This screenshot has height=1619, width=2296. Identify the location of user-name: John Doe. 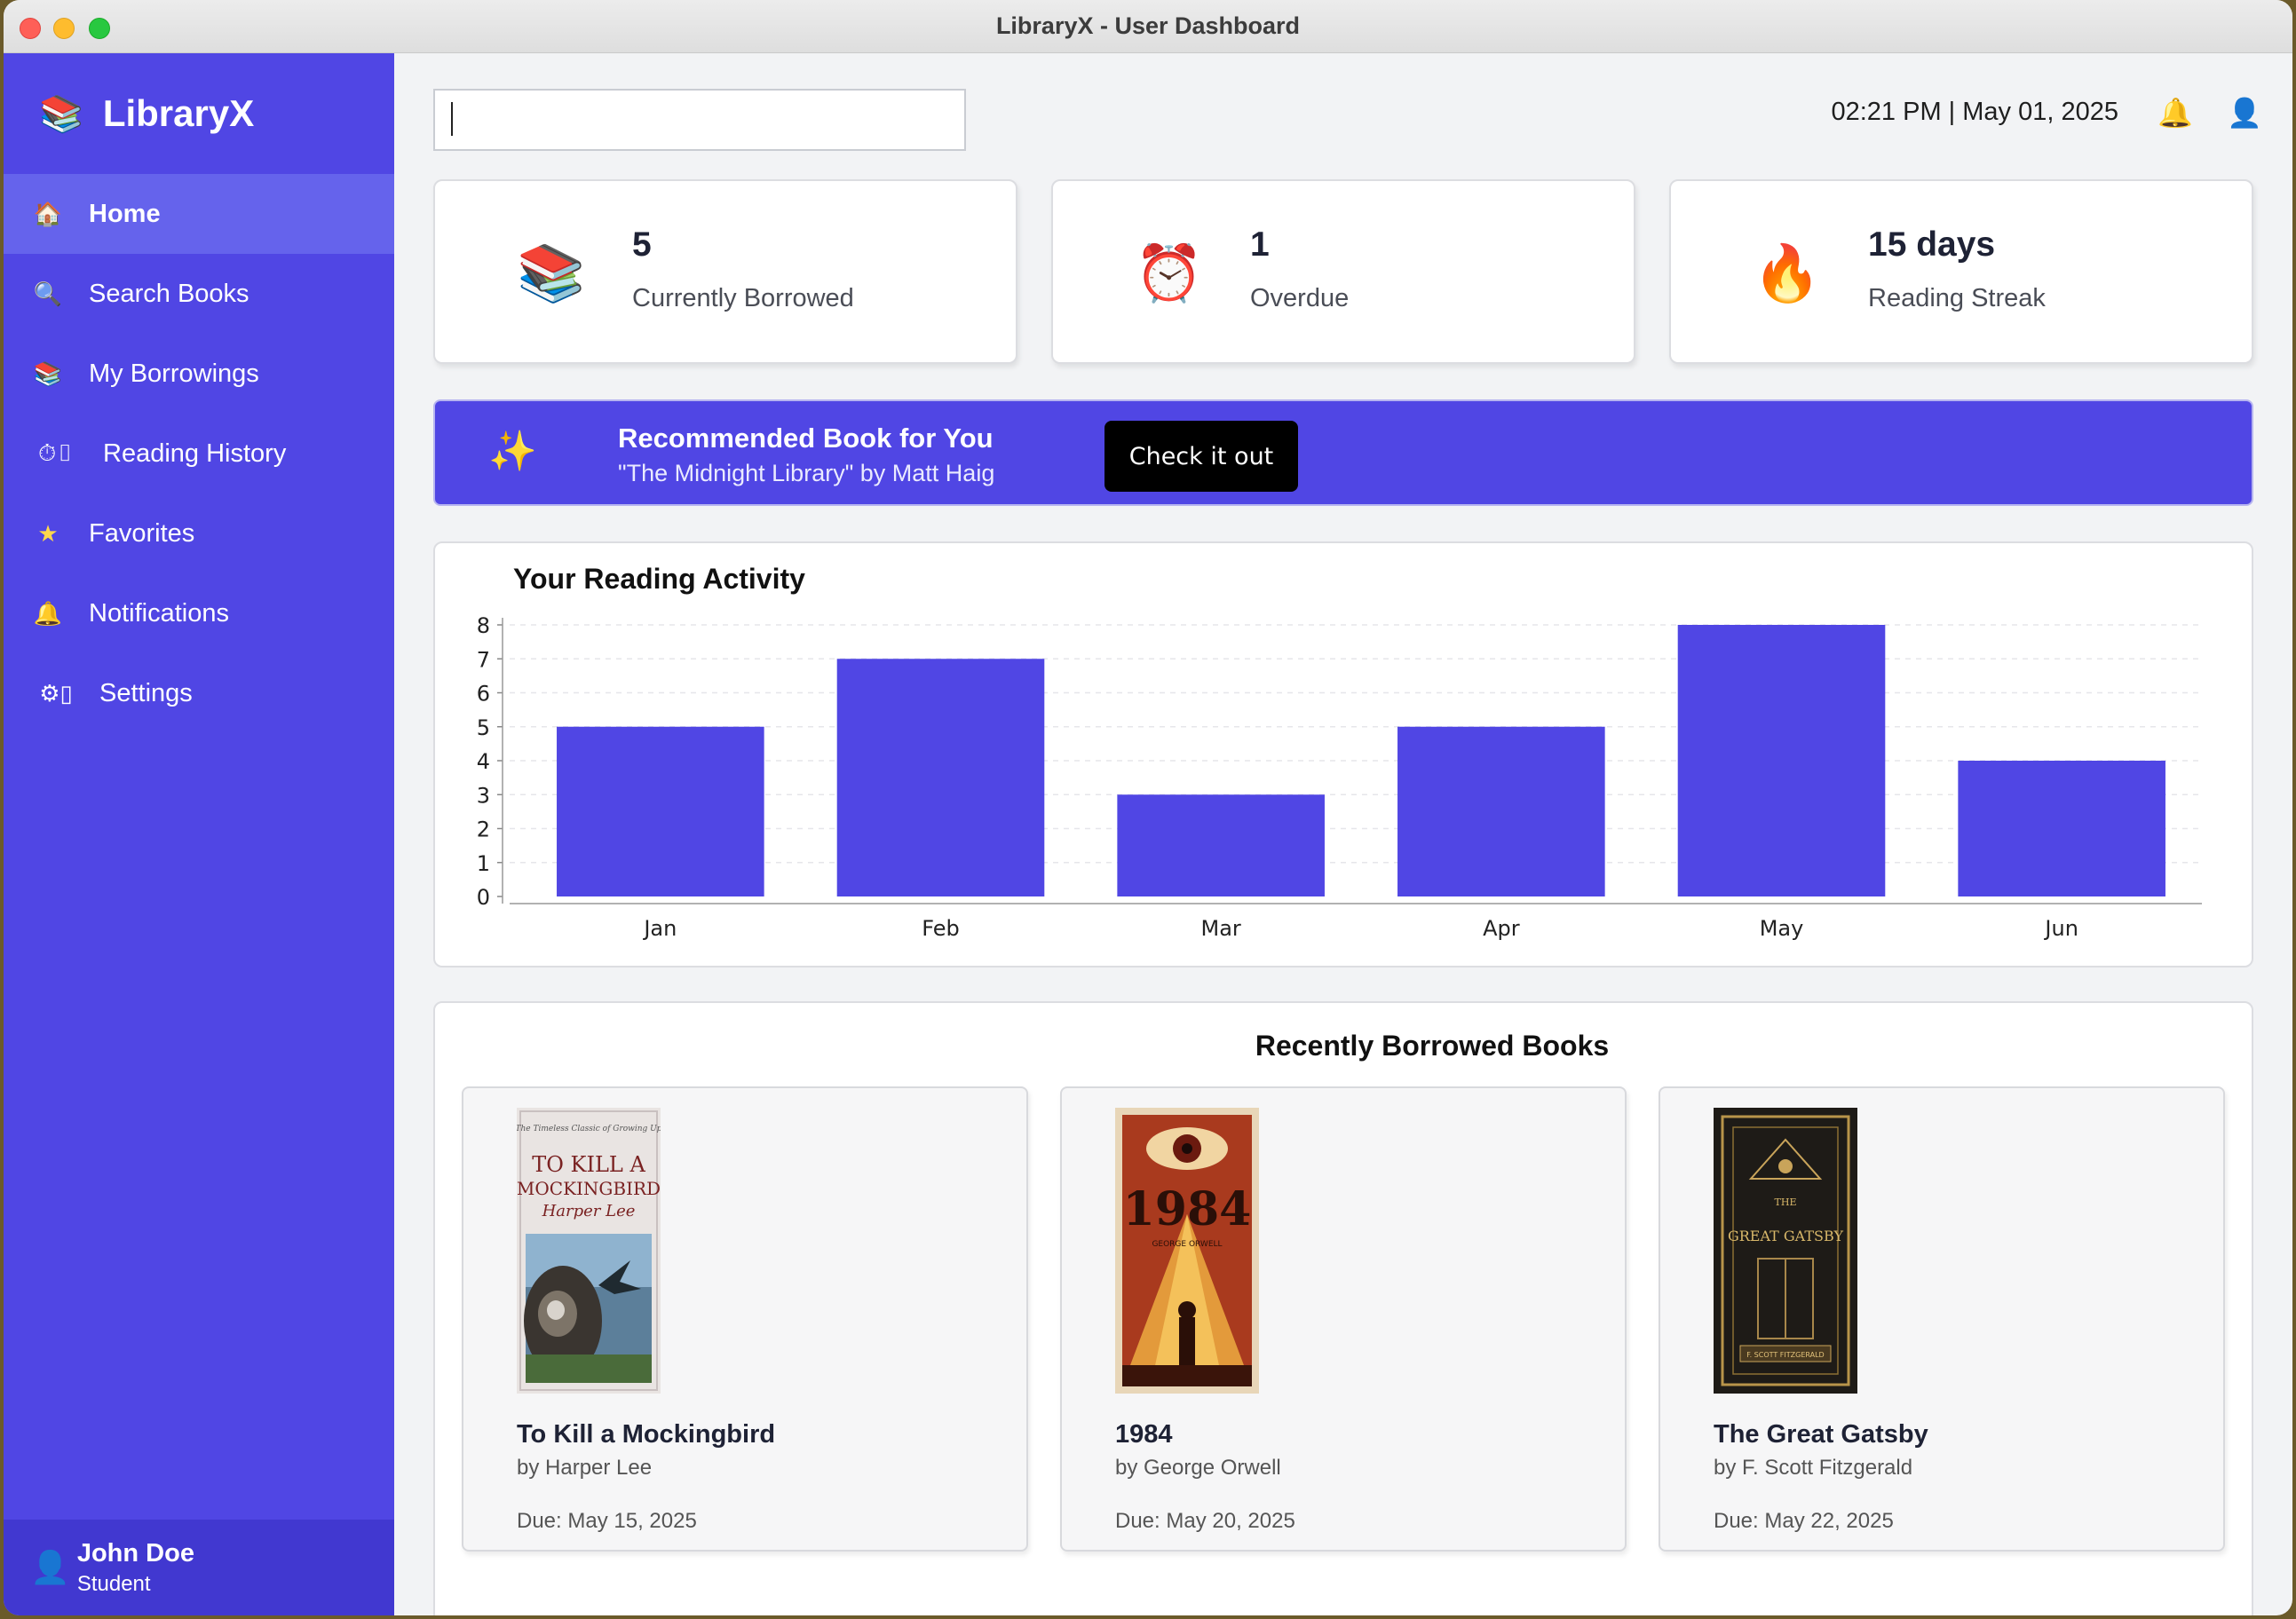
(135, 1553).